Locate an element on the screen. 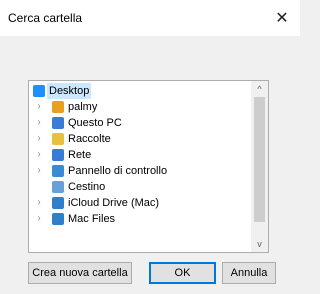 Image resolution: width=320 pixels, height=294 pixels. user-icon is located at coordinates (58, 107).